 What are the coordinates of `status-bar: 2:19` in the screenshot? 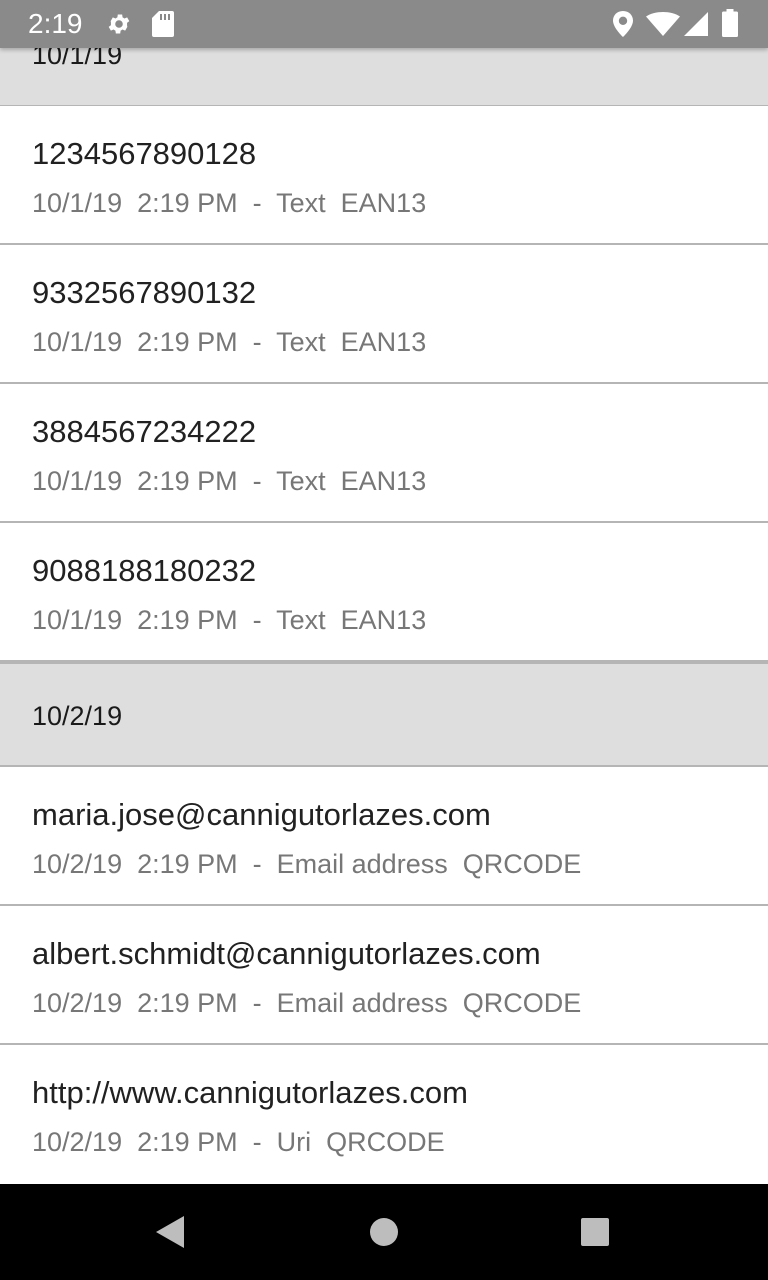 It's located at (384, 24).